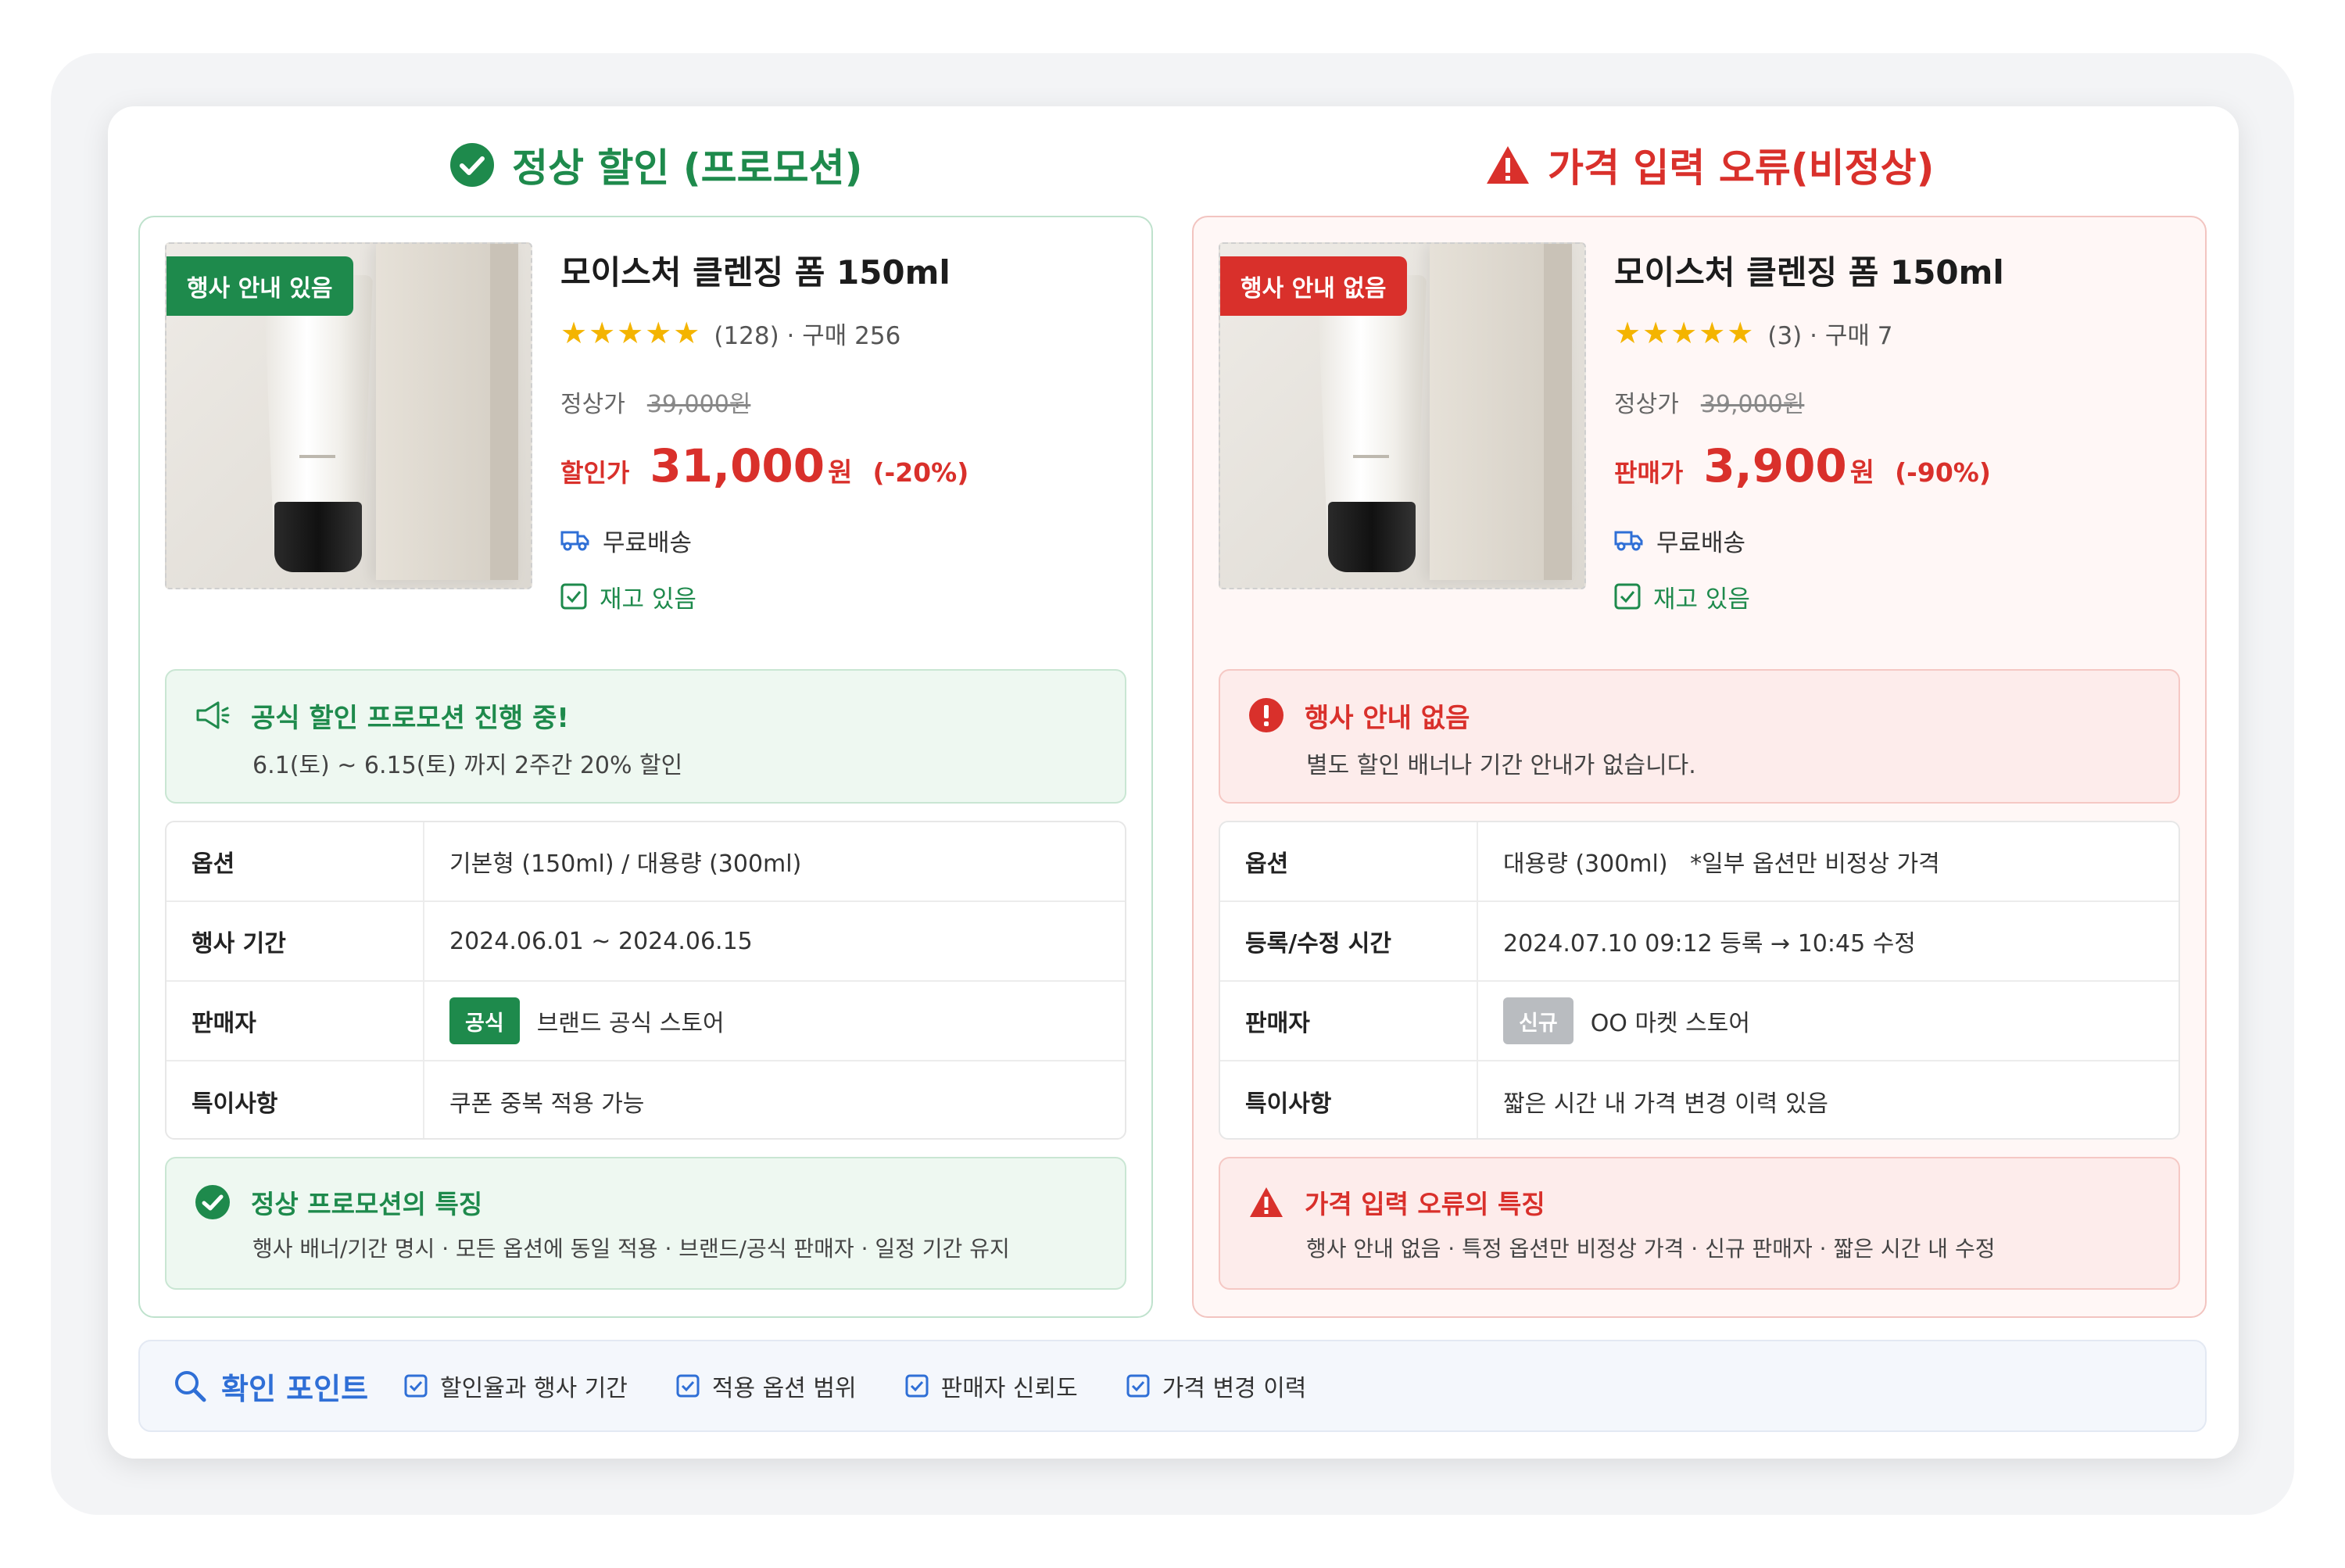  I want to click on row-value: OO 마켓 스토어, so click(1670, 1023).